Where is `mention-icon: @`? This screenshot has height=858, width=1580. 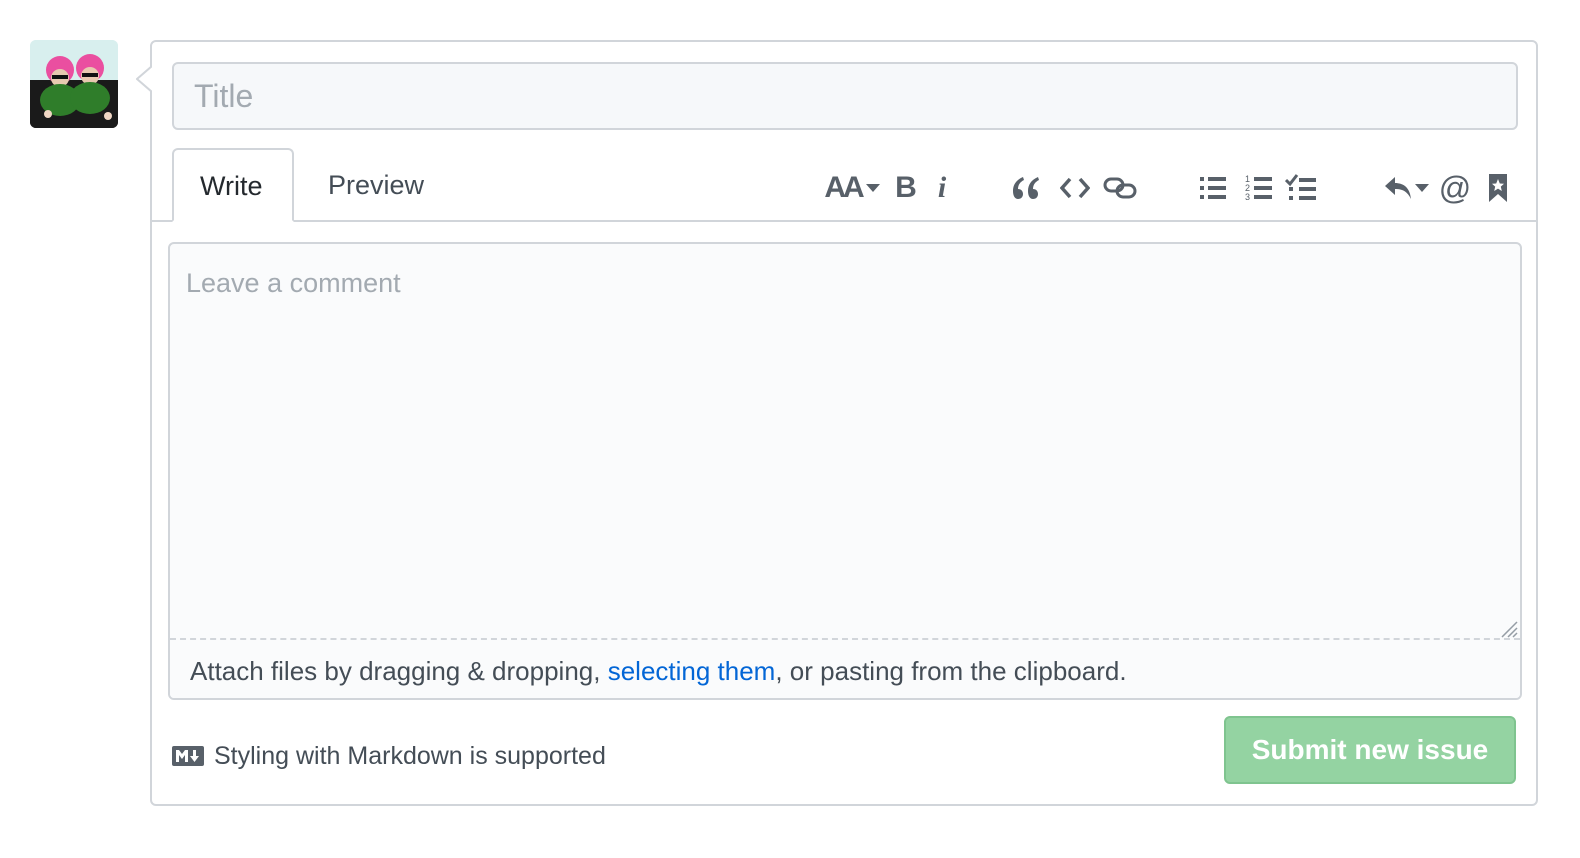 mention-icon: @ is located at coordinates (1455, 187).